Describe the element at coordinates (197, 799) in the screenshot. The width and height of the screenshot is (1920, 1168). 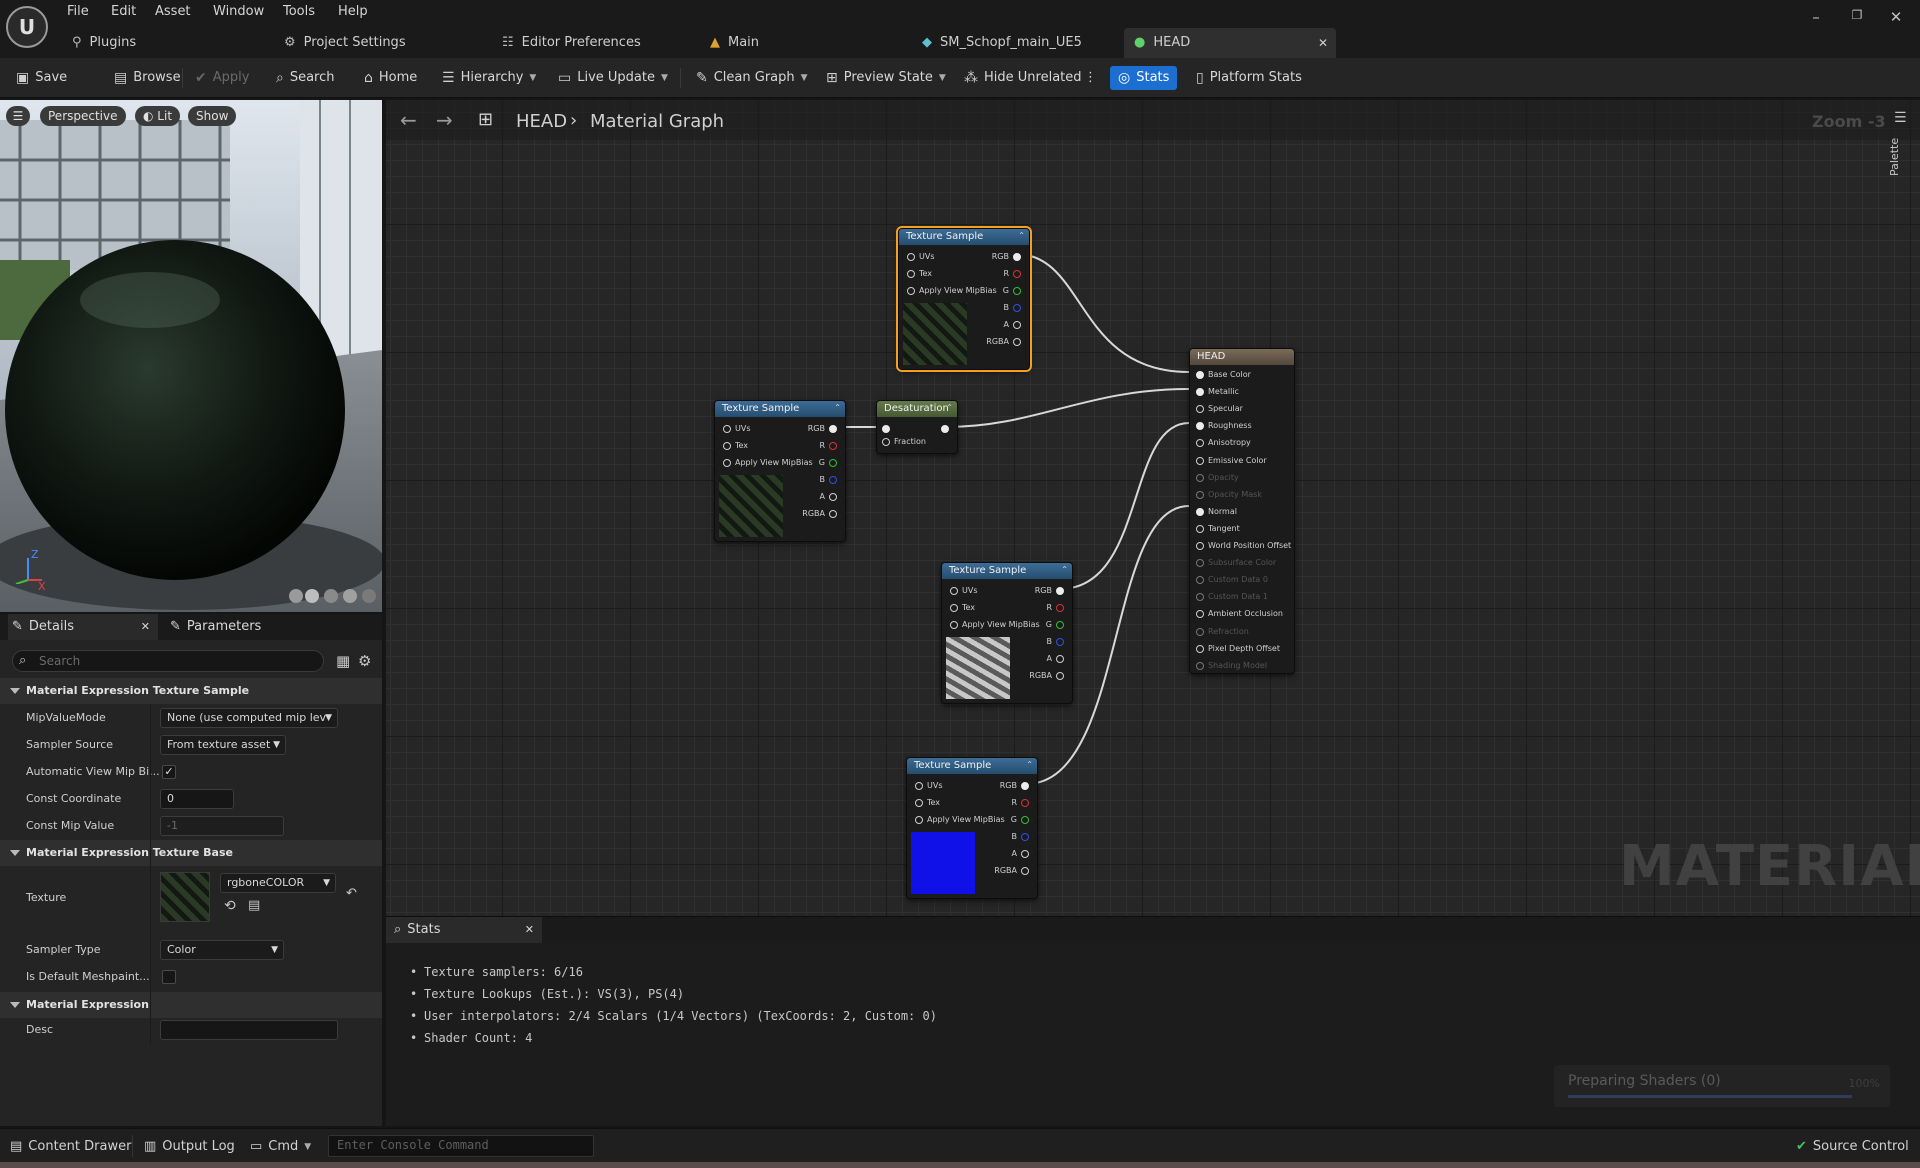
I see `const-coordinate-input: 0` at that location.